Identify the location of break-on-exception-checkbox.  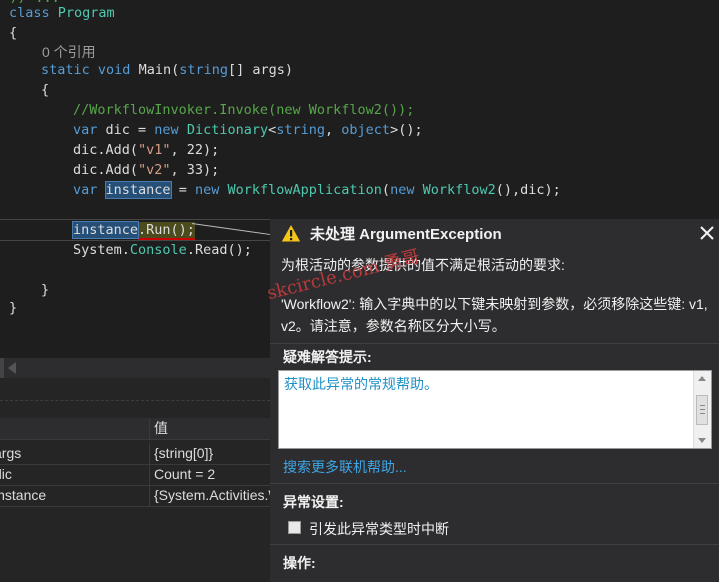
(294, 527).